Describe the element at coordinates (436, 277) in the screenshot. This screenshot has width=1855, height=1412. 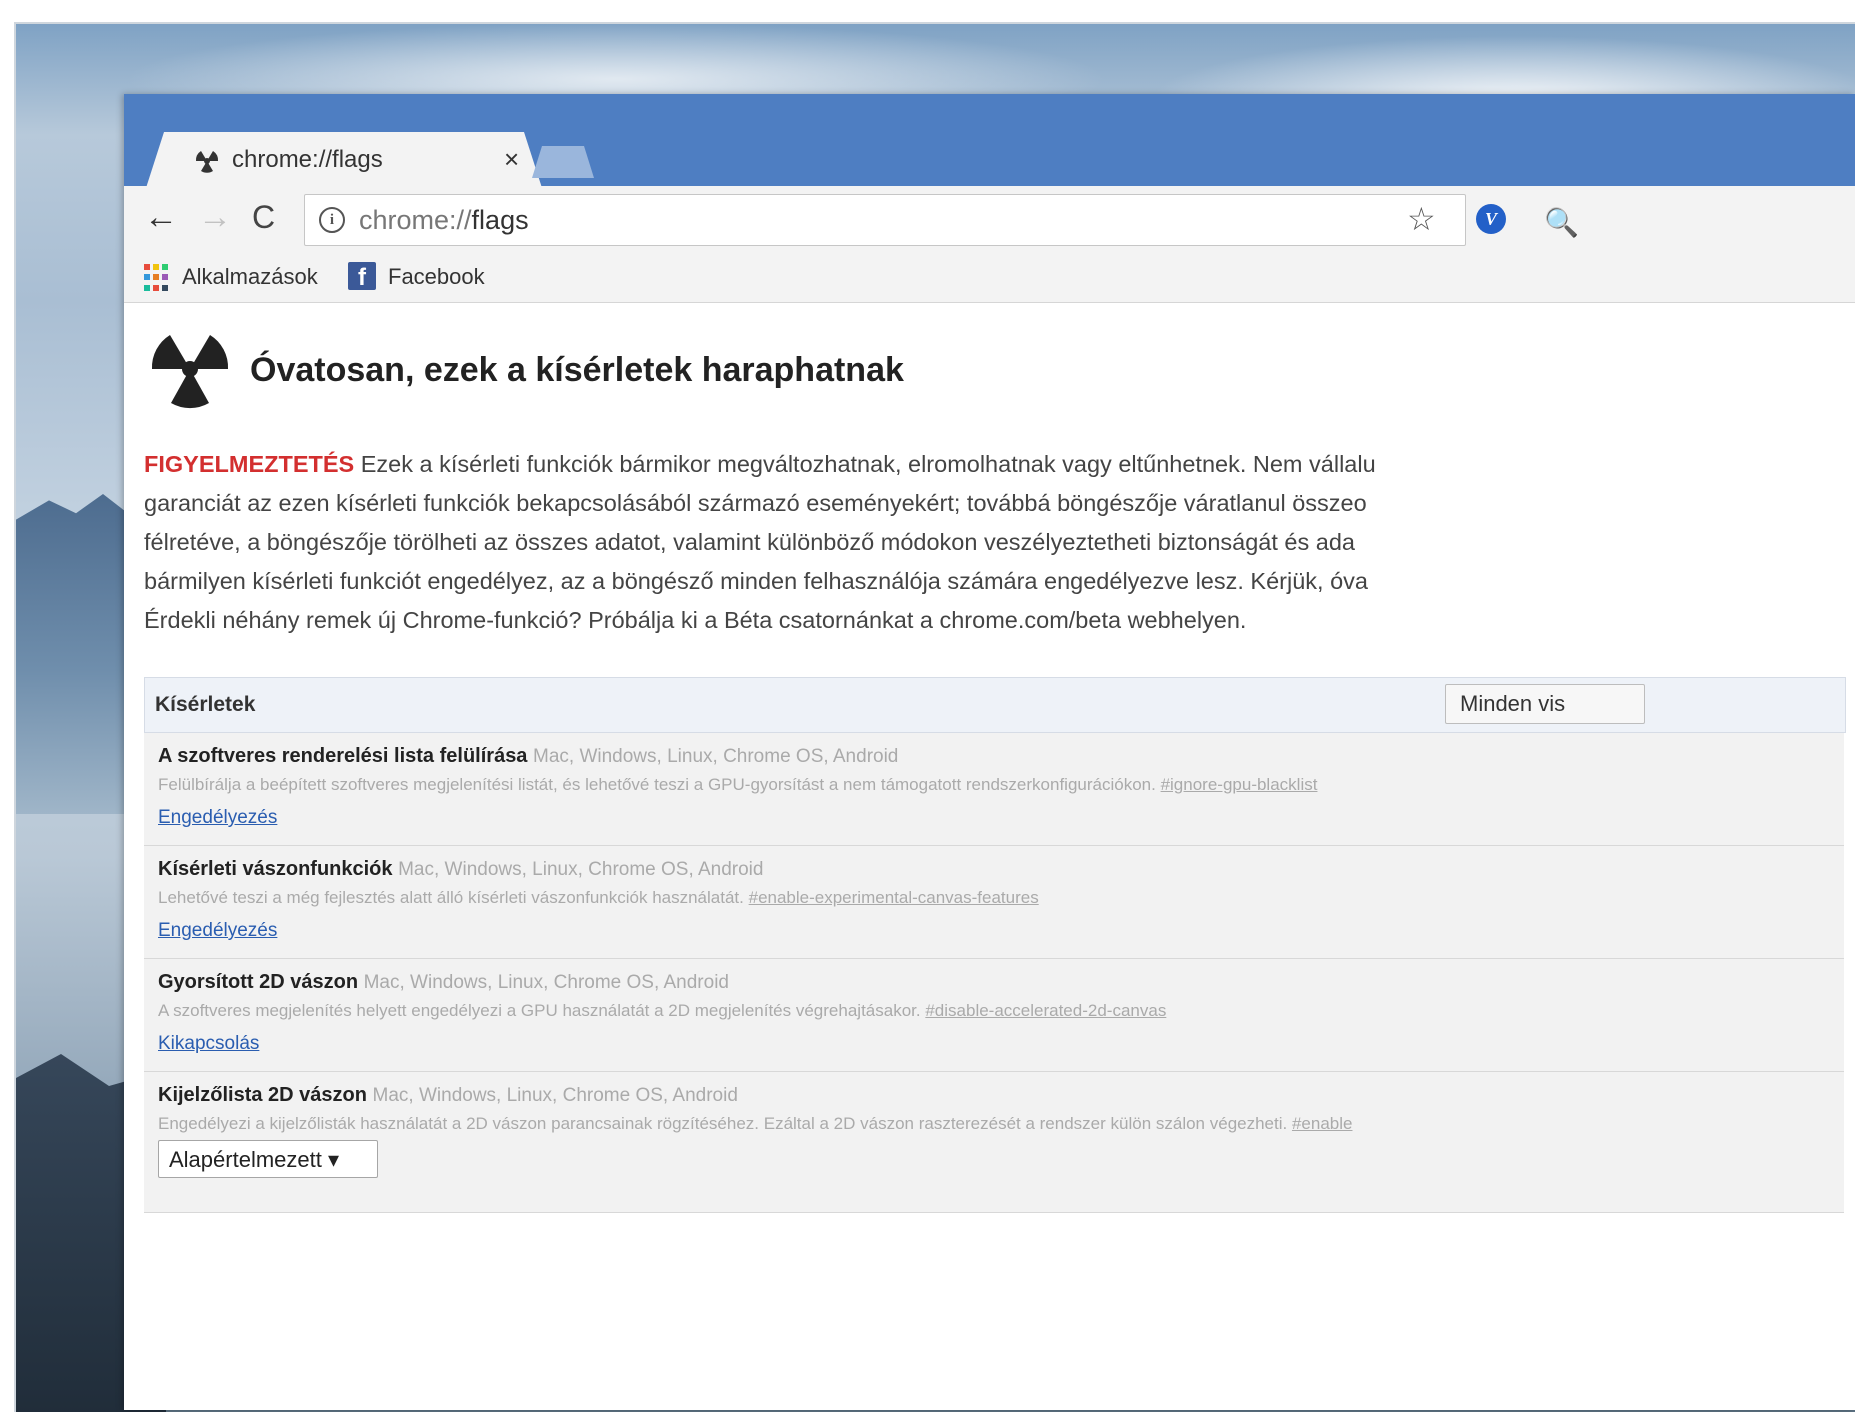
I see `bookmark-facebook: Facebook` at that location.